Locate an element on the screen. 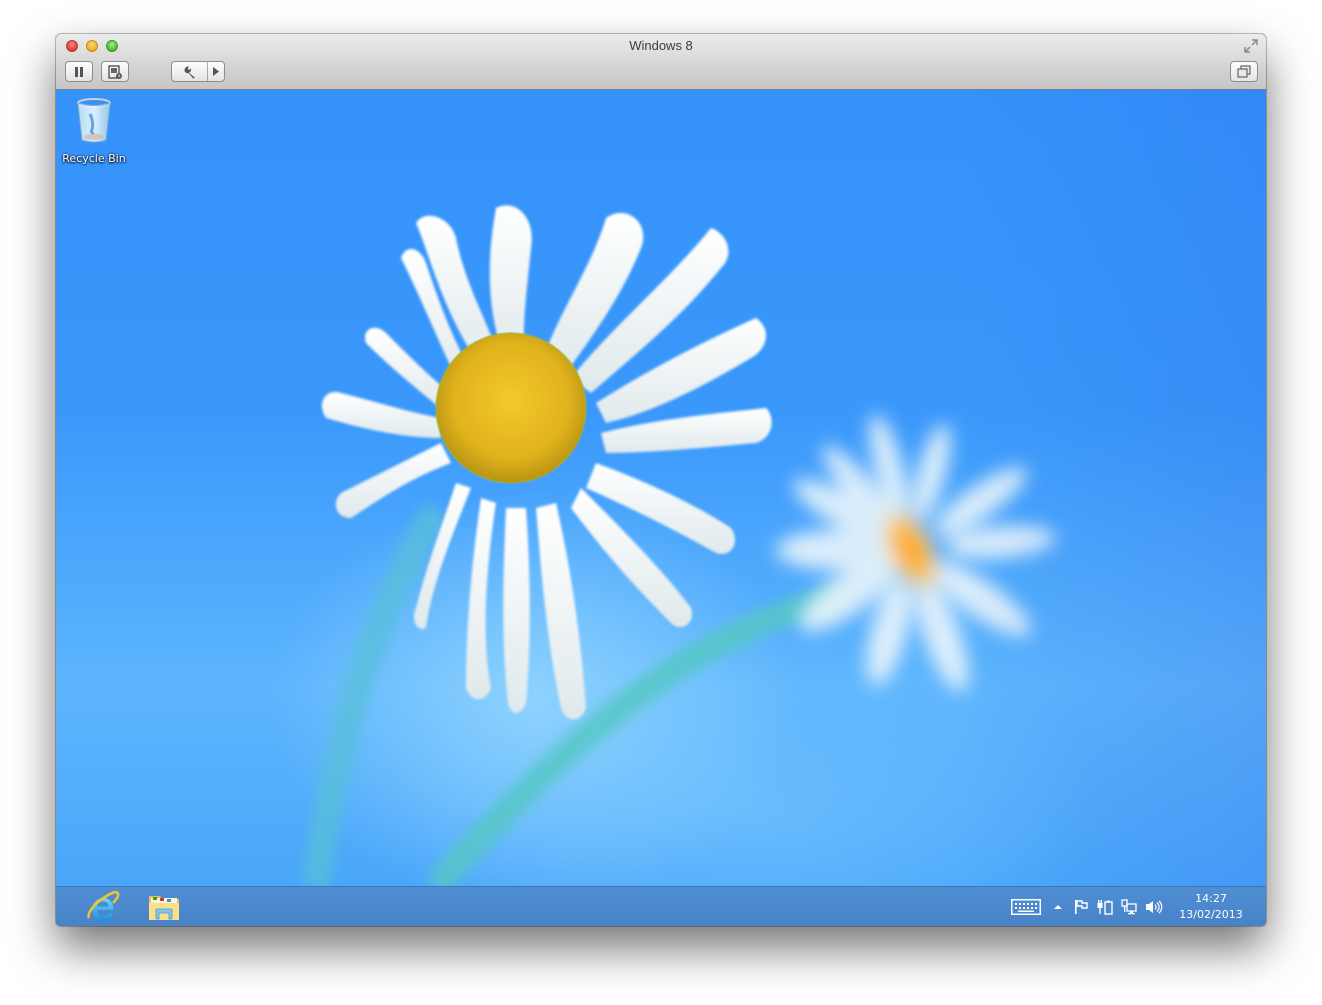 This screenshot has width=1322, height=1005. tray-network is located at coordinates (1129, 907).